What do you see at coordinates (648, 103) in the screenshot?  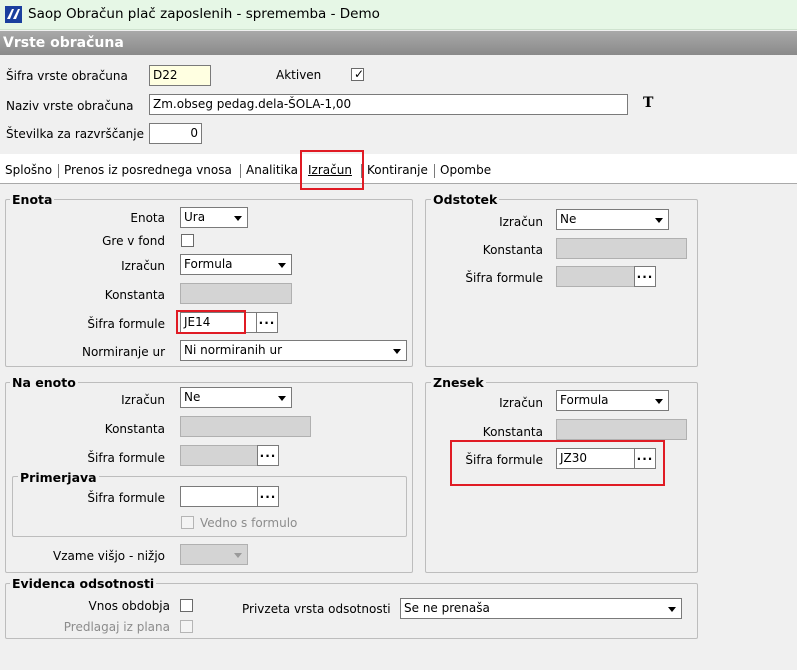 I see `font-icon: T` at bounding box center [648, 103].